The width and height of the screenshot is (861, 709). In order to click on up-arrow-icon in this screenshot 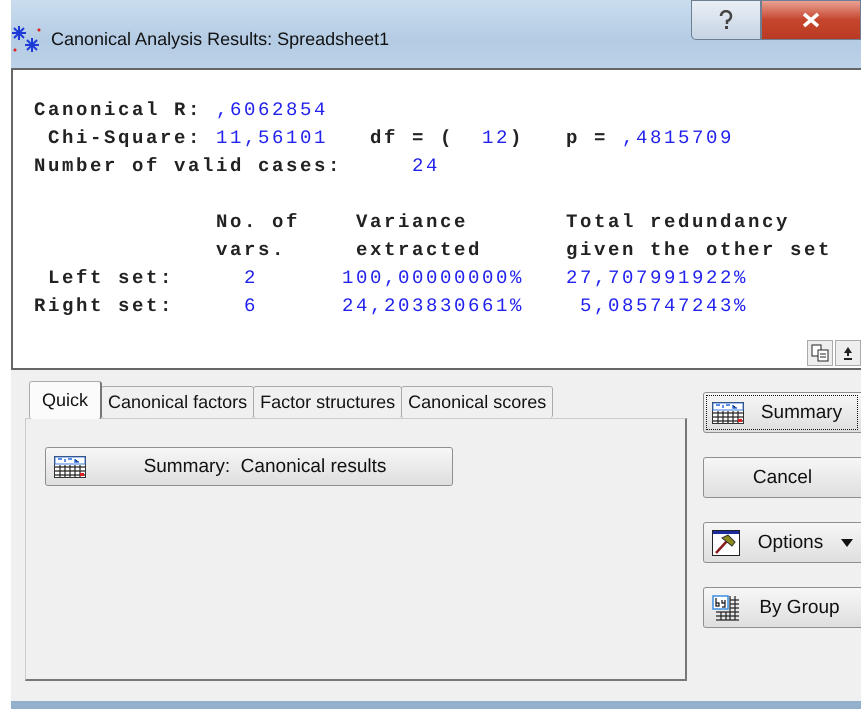, I will do `click(848, 353)`.